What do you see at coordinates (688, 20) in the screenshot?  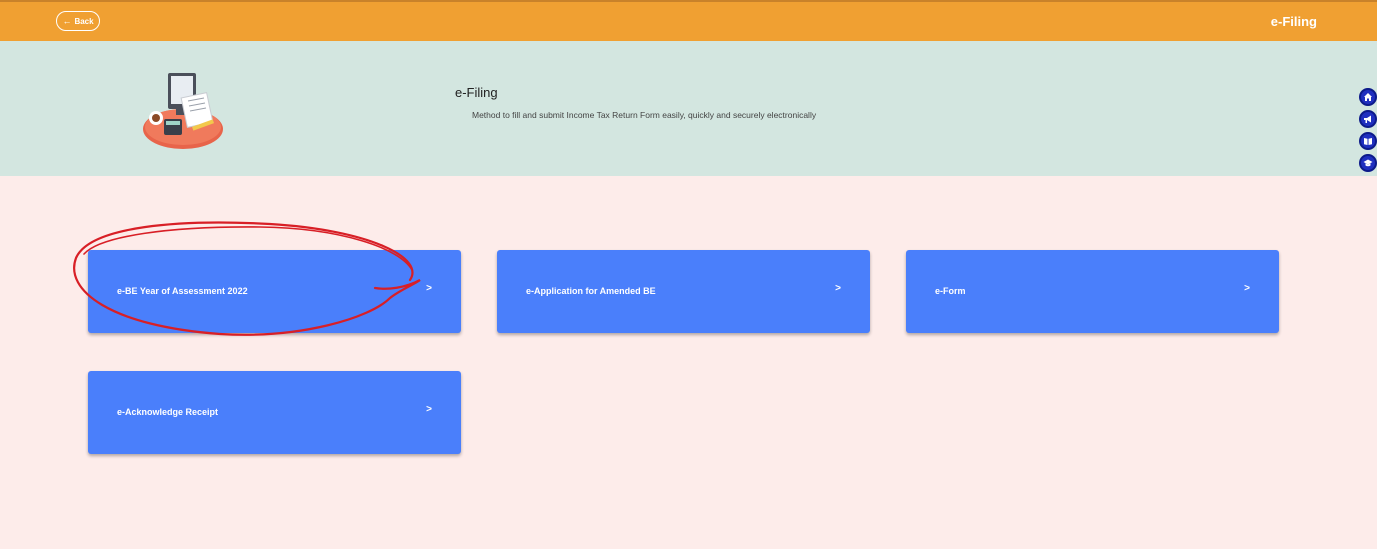 I see `top-bar: ← Back e-Filing` at bounding box center [688, 20].